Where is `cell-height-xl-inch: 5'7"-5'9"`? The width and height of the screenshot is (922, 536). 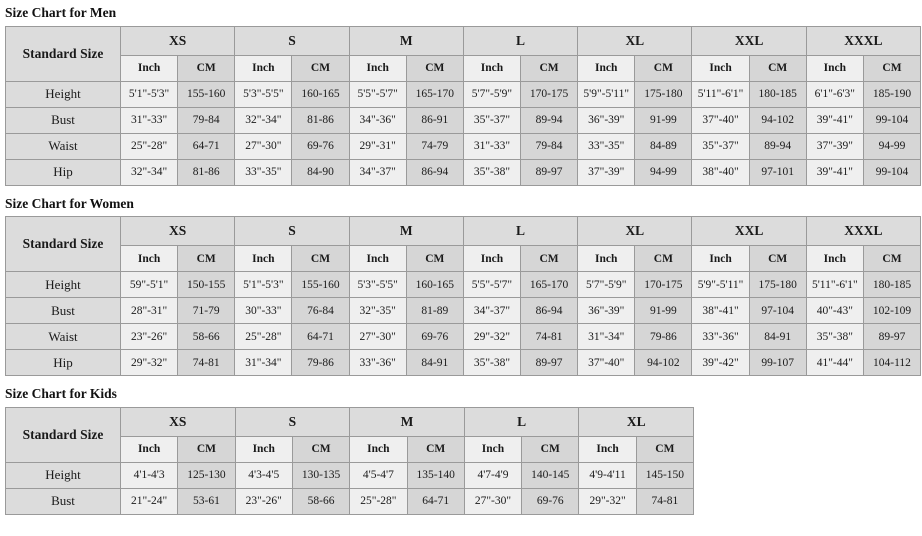 cell-height-xl-inch: 5'7"-5'9" is located at coordinates (606, 284).